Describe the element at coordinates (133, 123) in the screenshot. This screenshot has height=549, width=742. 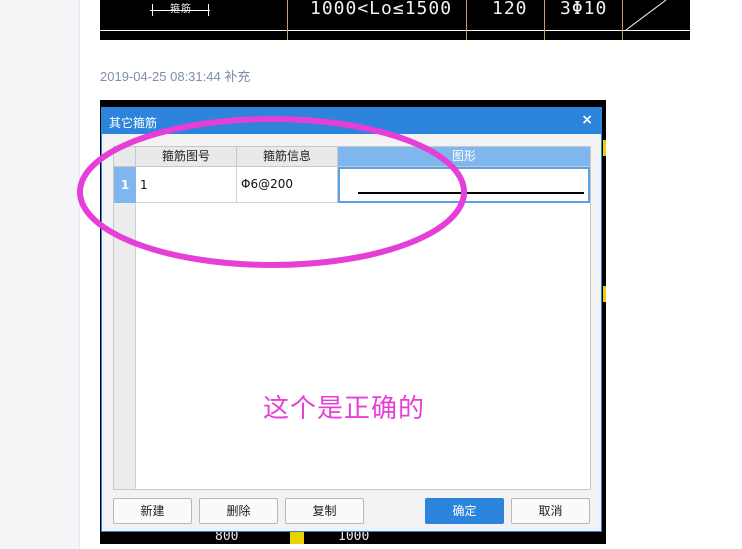
I see `dialog-title: 其它箍筋` at that location.